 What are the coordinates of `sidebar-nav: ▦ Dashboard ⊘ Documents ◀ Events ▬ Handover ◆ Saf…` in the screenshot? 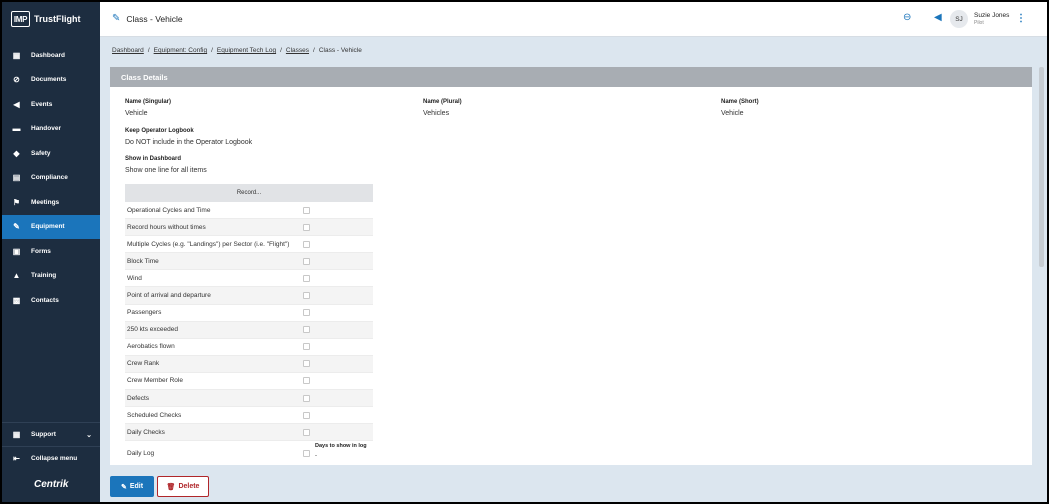 It's located at (51, 178).